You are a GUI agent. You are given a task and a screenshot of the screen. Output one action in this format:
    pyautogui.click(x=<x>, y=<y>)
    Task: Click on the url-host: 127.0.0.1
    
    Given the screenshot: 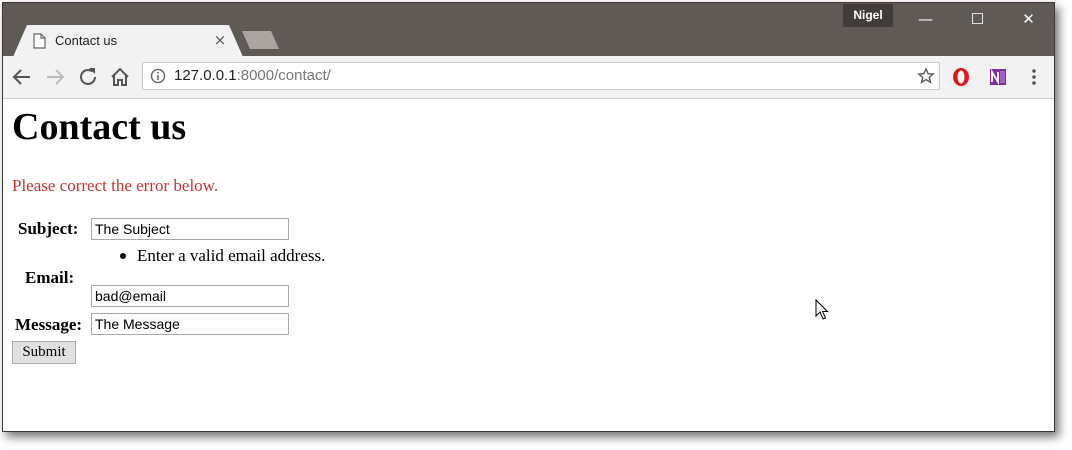 What is the action you would take?
    pyautogui.click(x=205, y=75)
    